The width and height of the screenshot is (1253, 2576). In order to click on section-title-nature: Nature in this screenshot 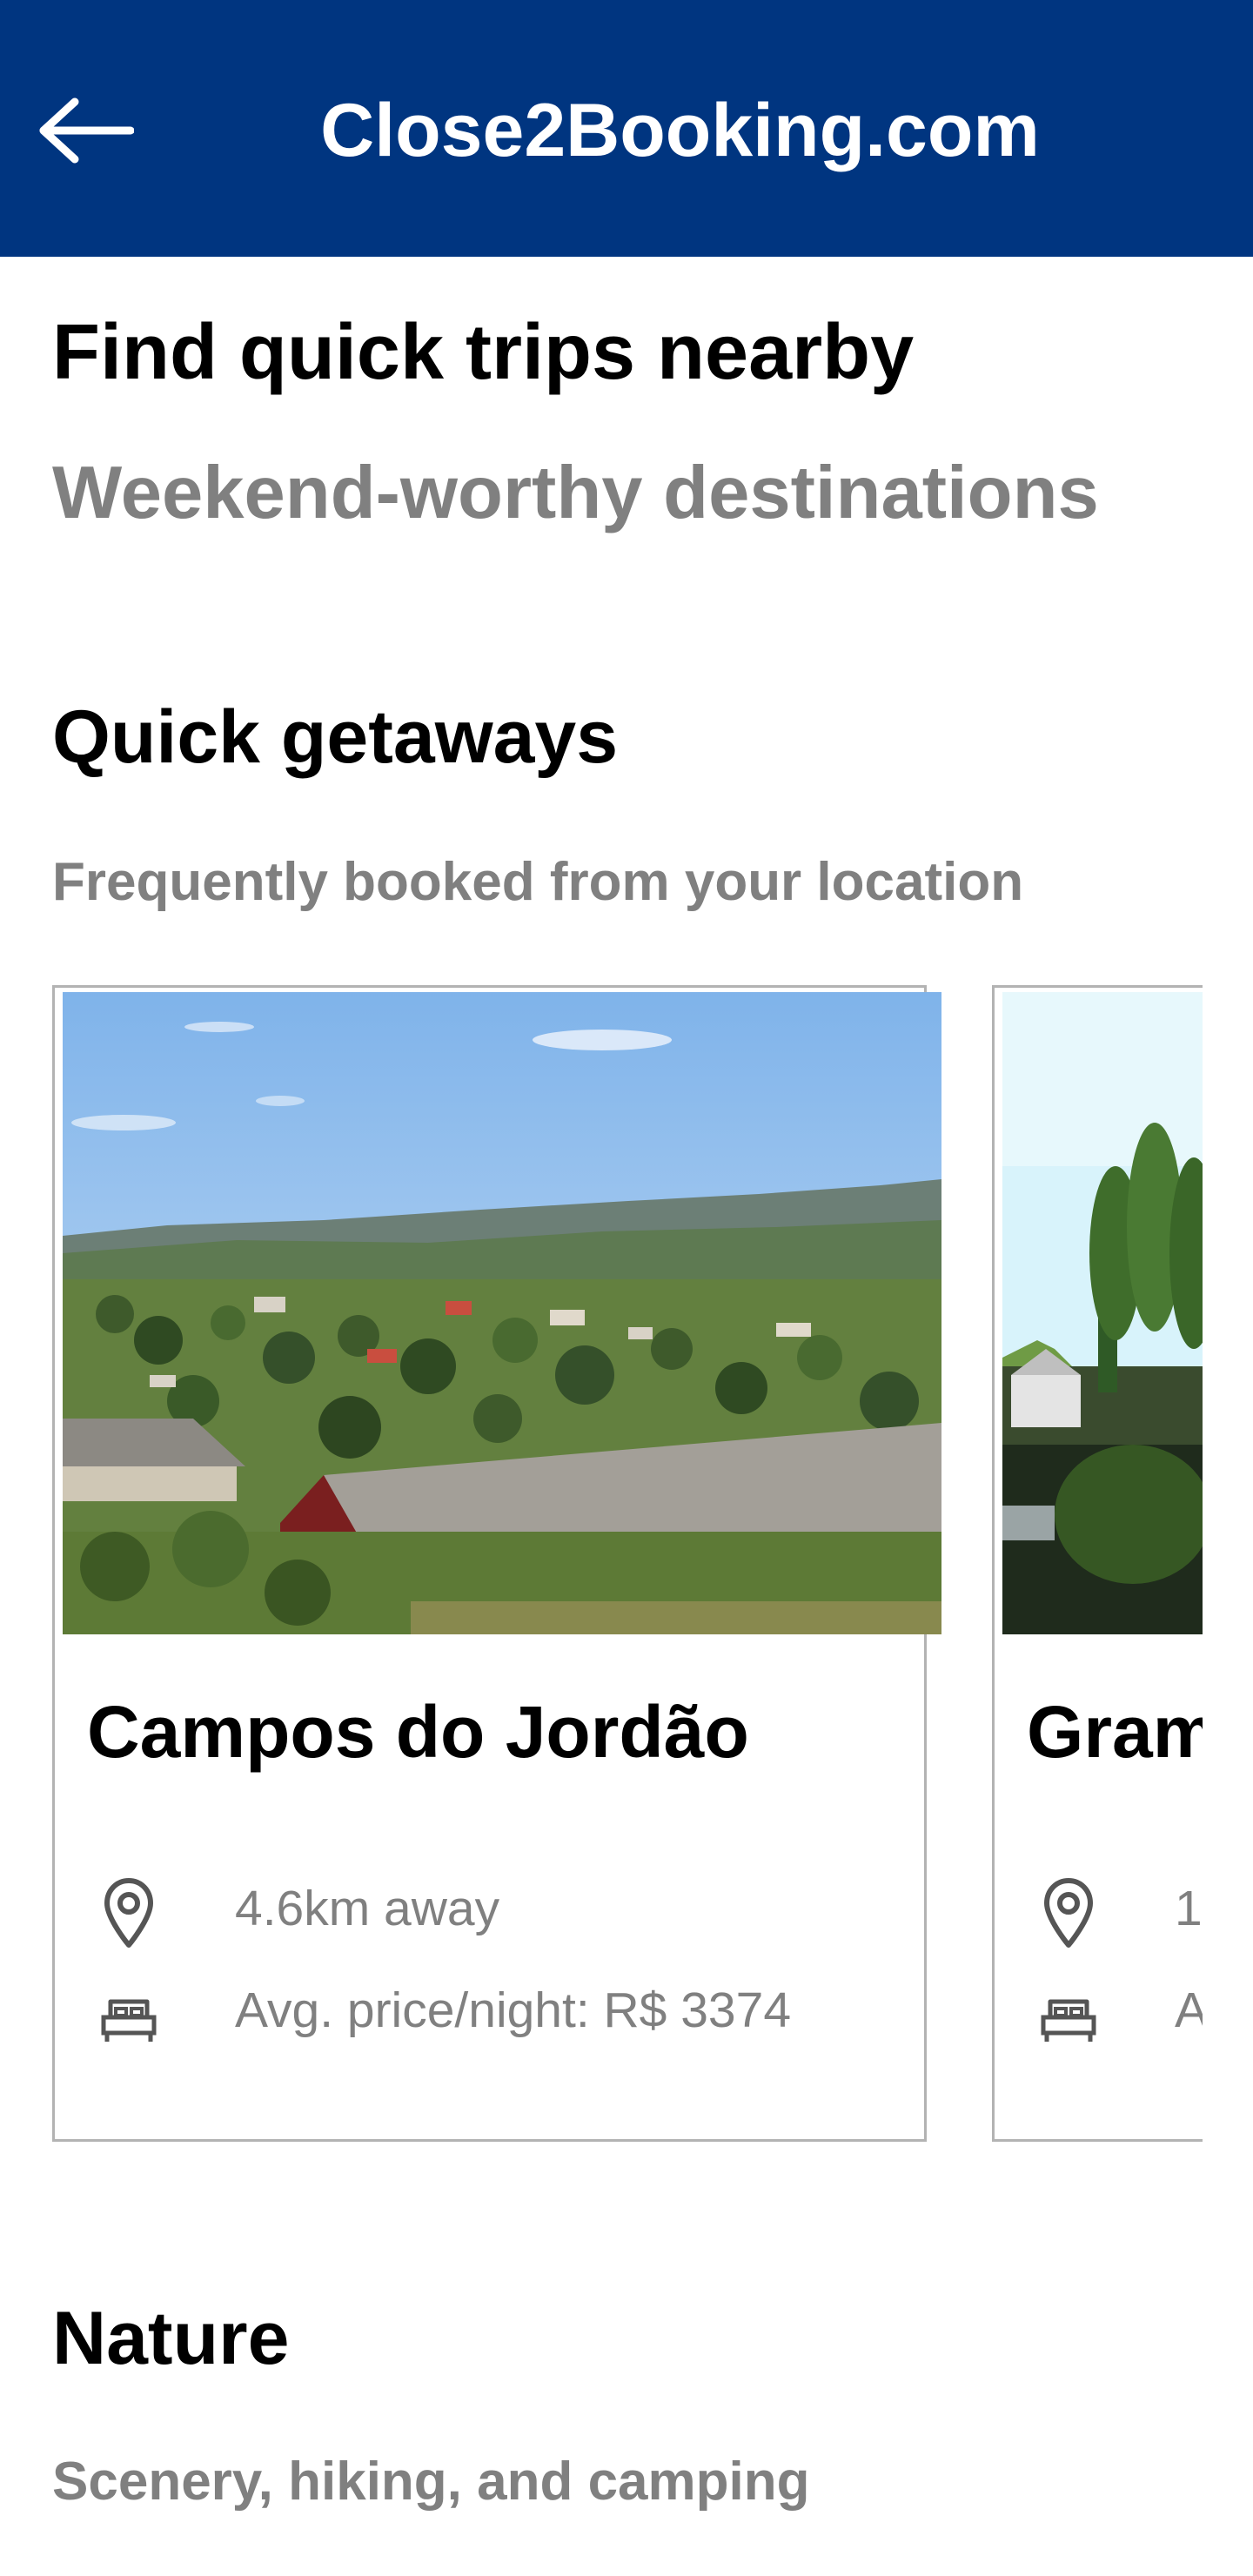, I will do `click(171, 2338)`.